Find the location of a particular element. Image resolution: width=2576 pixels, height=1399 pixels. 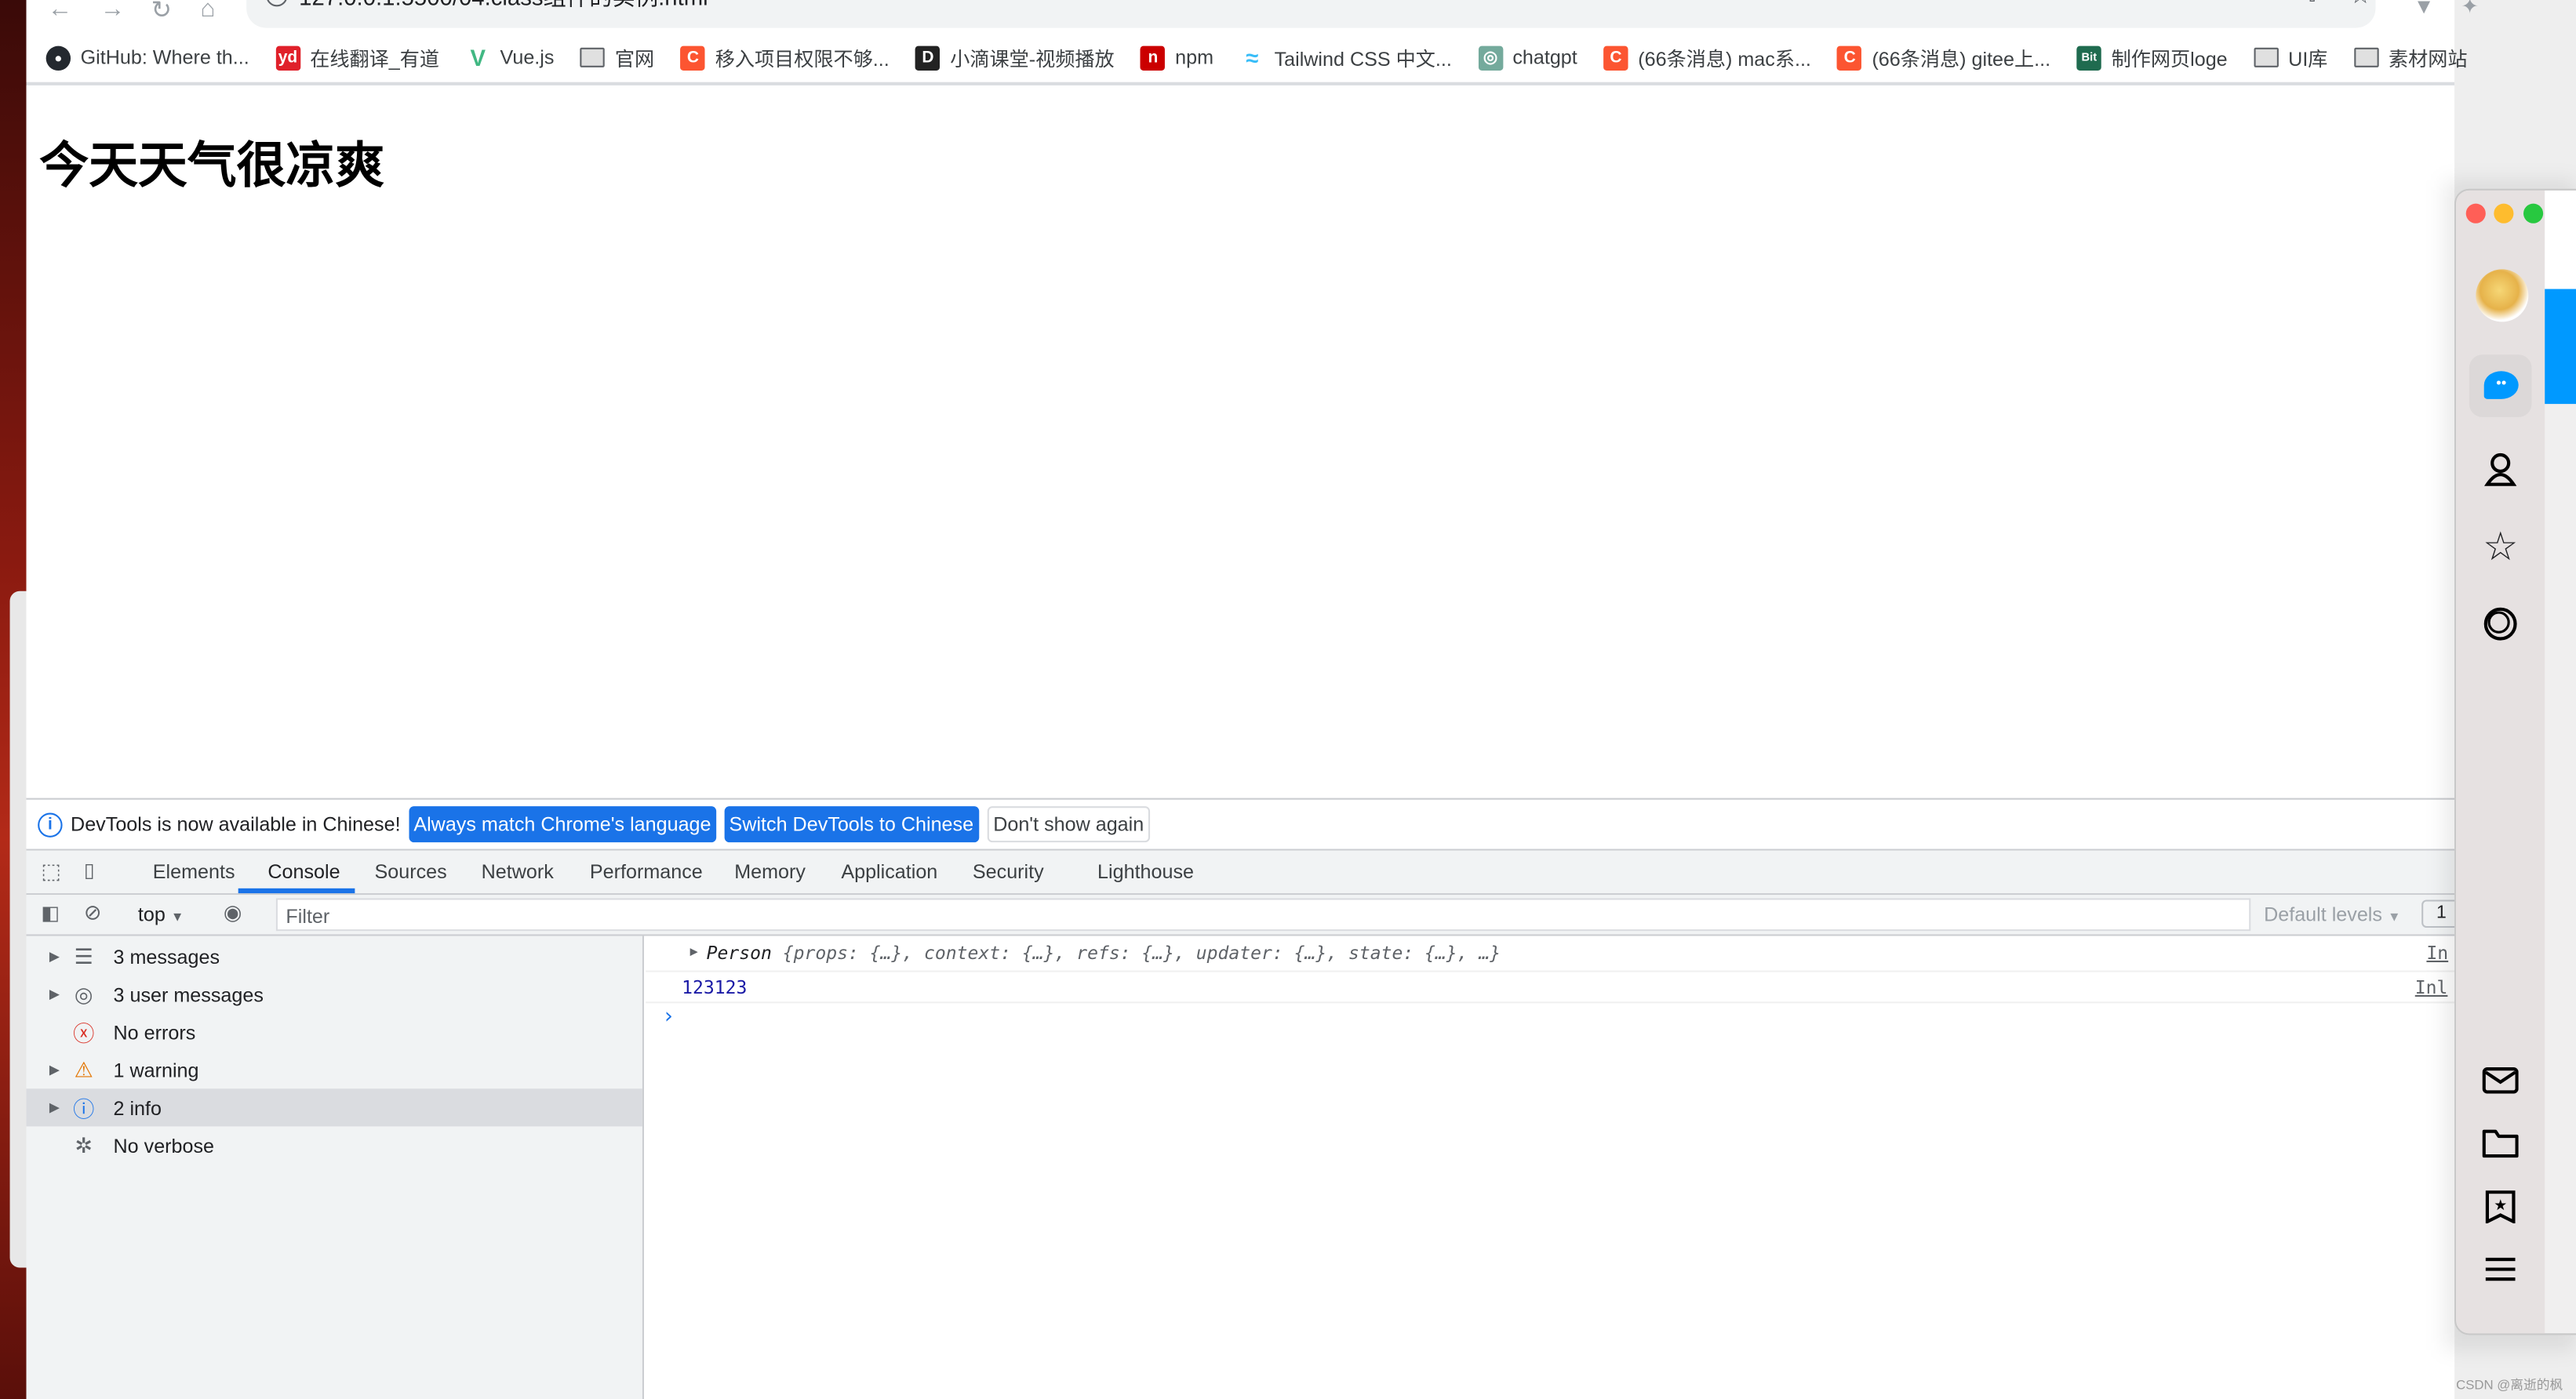

device-toolbar-icon: ▯ is located at coordinates (89, 870).